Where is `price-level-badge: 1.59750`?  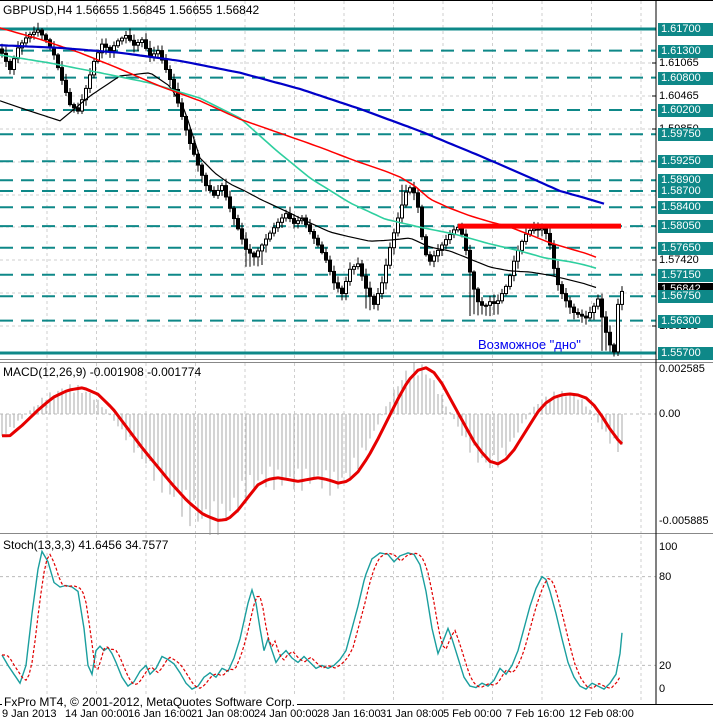
price-level-badge: 1.59750 is located at coordinates (685, 134).